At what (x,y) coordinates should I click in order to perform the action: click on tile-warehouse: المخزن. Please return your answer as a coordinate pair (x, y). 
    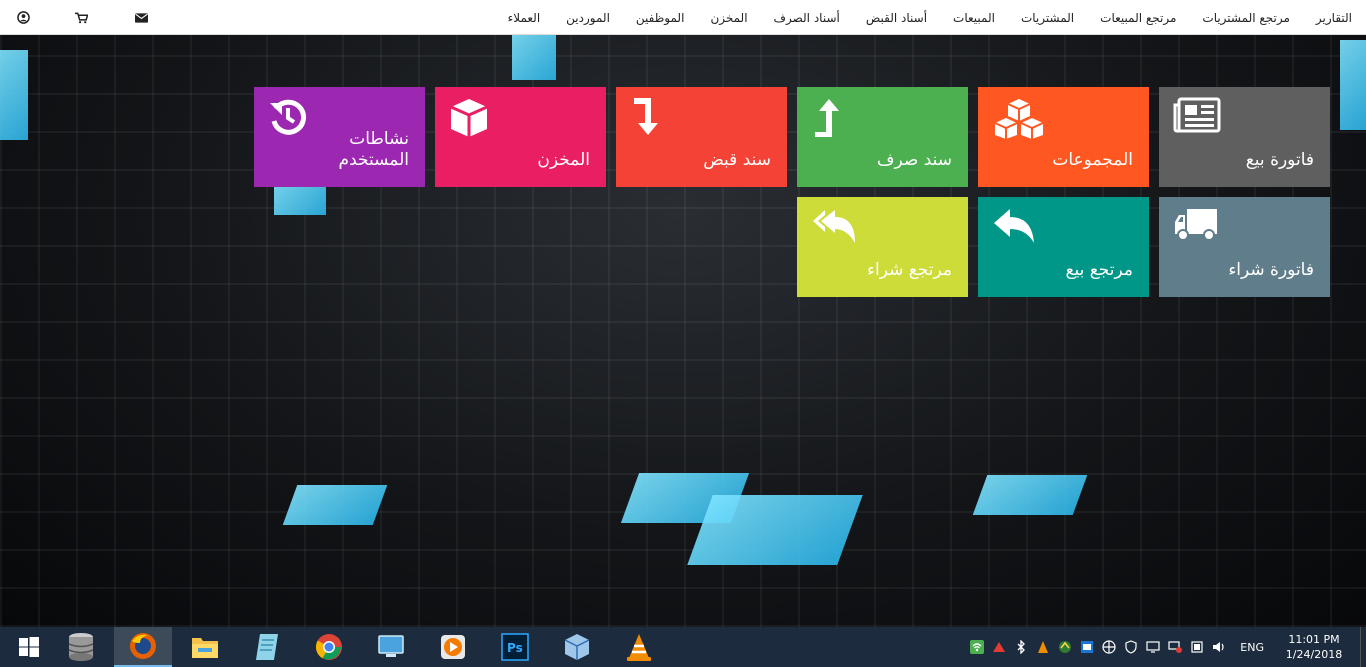
    Looking at the image, I should click on (520, 137).